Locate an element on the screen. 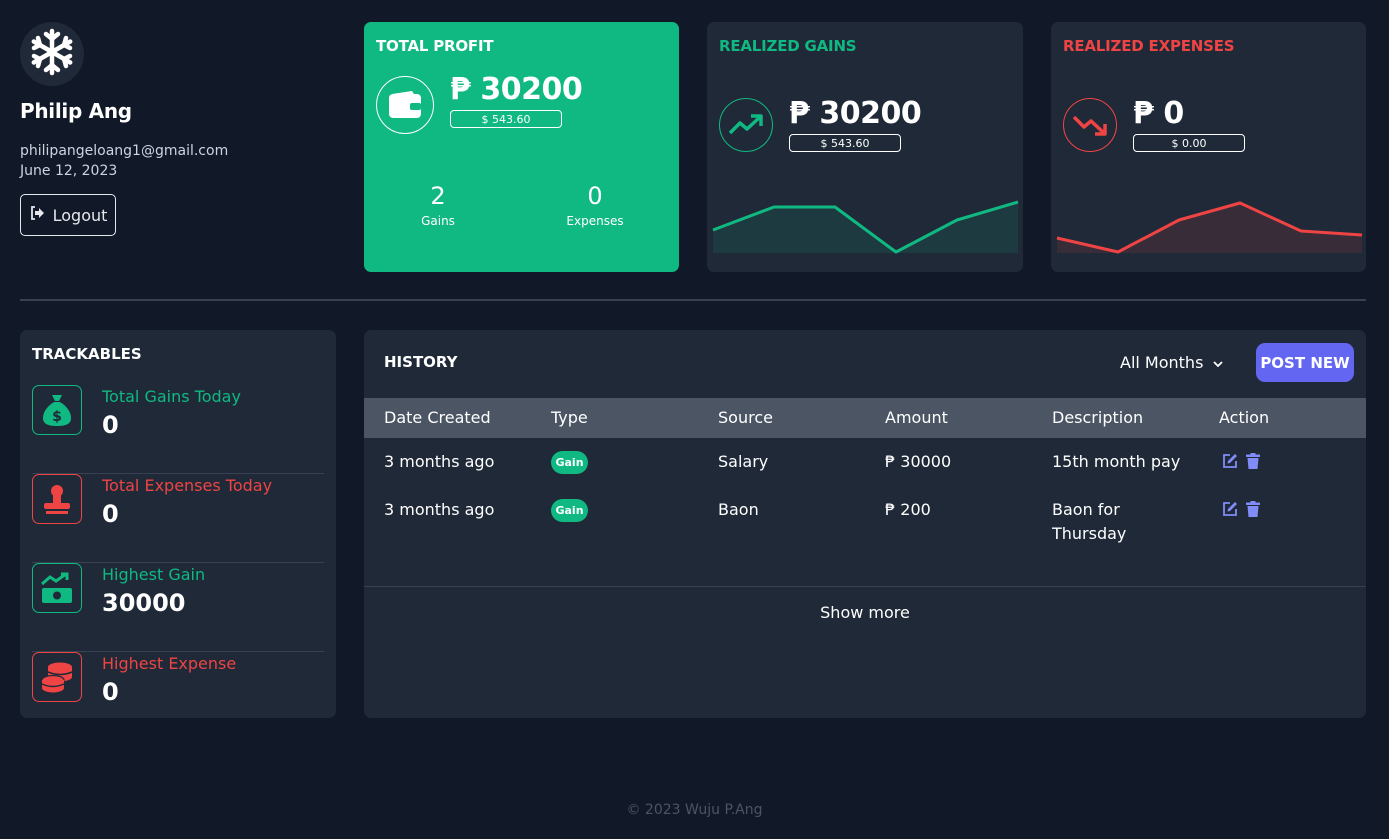  realized-expenses-title: REALIZED EXPENSES is located at coordinates (1149, 46).